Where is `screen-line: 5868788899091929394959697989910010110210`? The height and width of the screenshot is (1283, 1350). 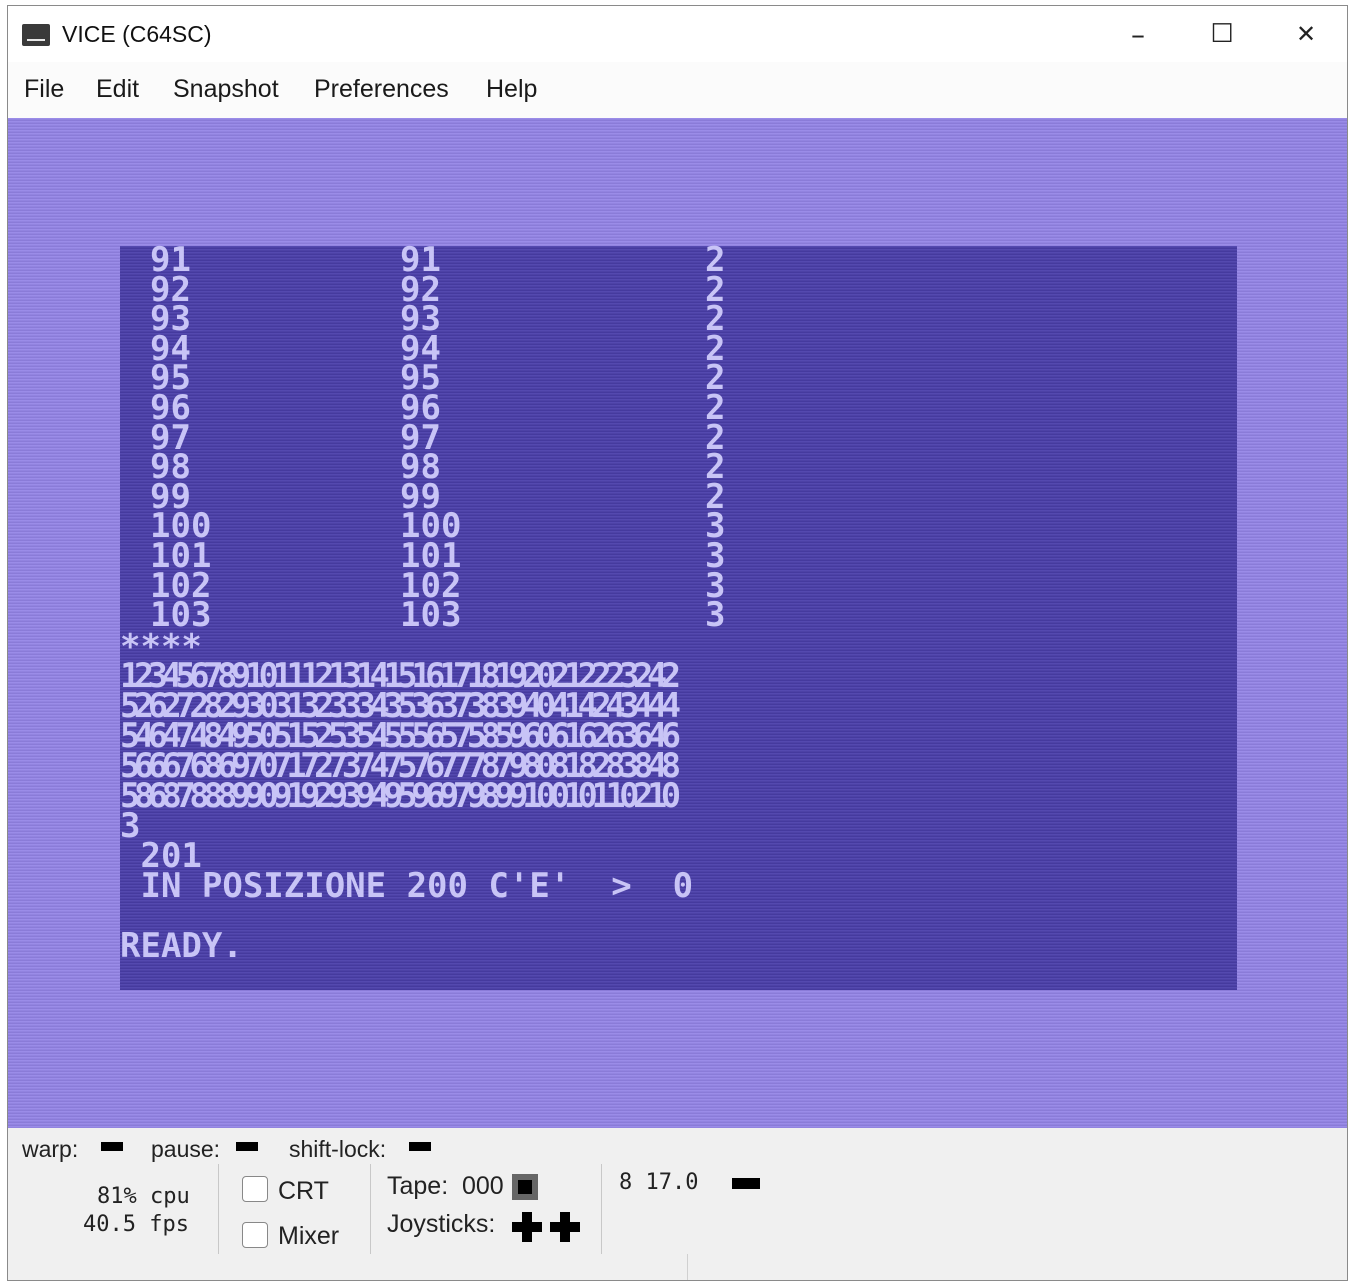
screen-line: 5868788899091929394959697989910010110210 is located at coordinates (400, 795).